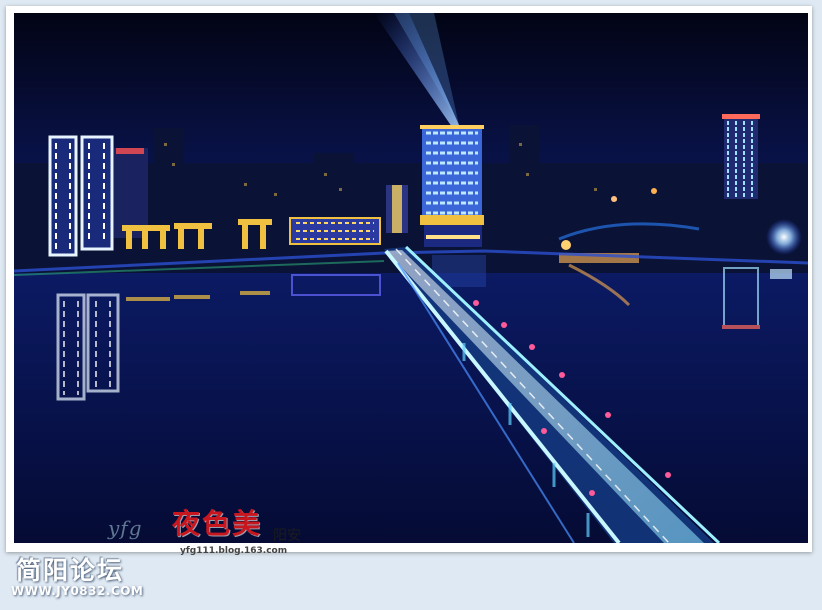  What do you see at coordinates (287, 536) in the screenshot?
I see `city-name: 阳安` at bounding box center [287, 536].